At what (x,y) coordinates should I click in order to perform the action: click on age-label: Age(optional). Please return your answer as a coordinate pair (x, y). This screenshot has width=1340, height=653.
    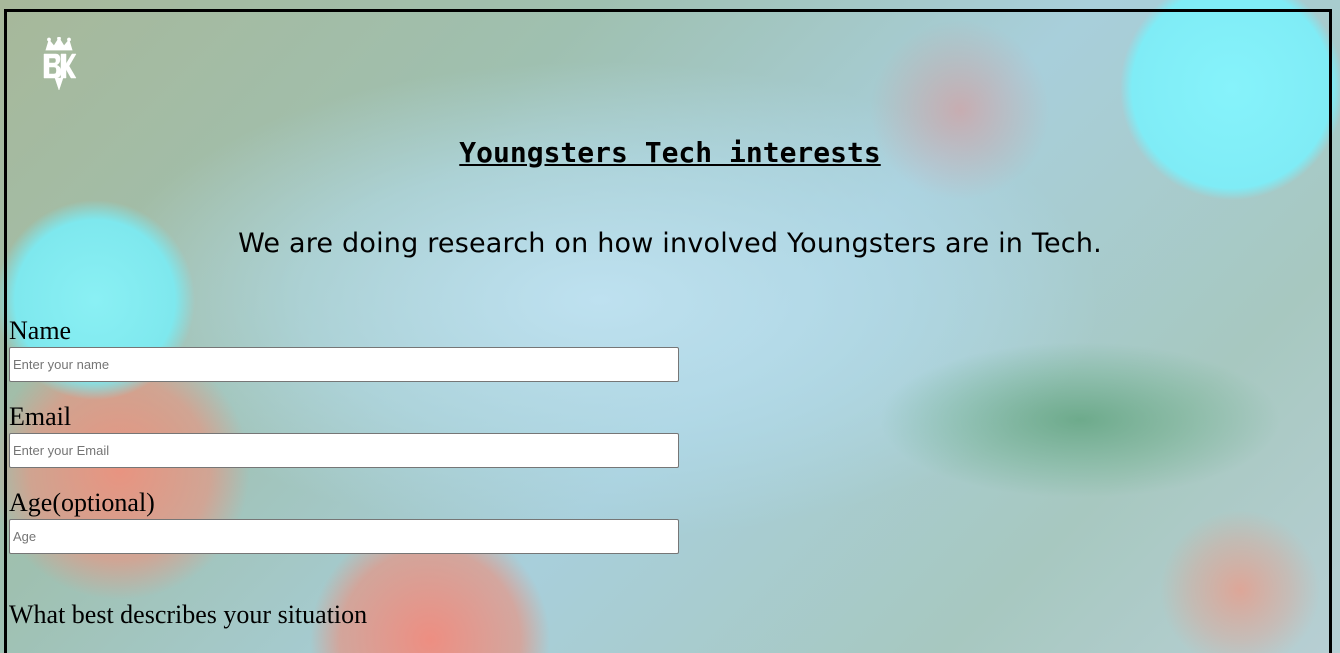
    Looking at the image, I should click on (82, 502).